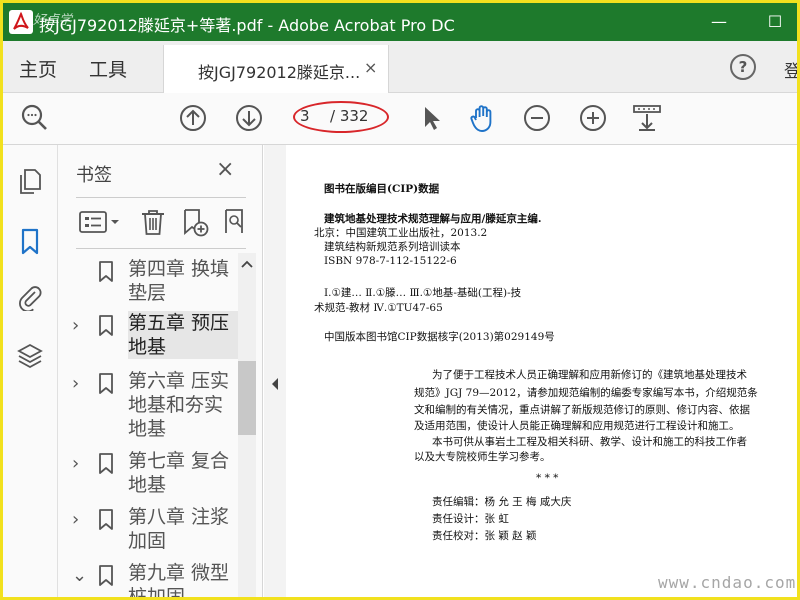 The height and width of the screenshot is (600, 800). I want to click on help-icon: ?, so click(743, 67).